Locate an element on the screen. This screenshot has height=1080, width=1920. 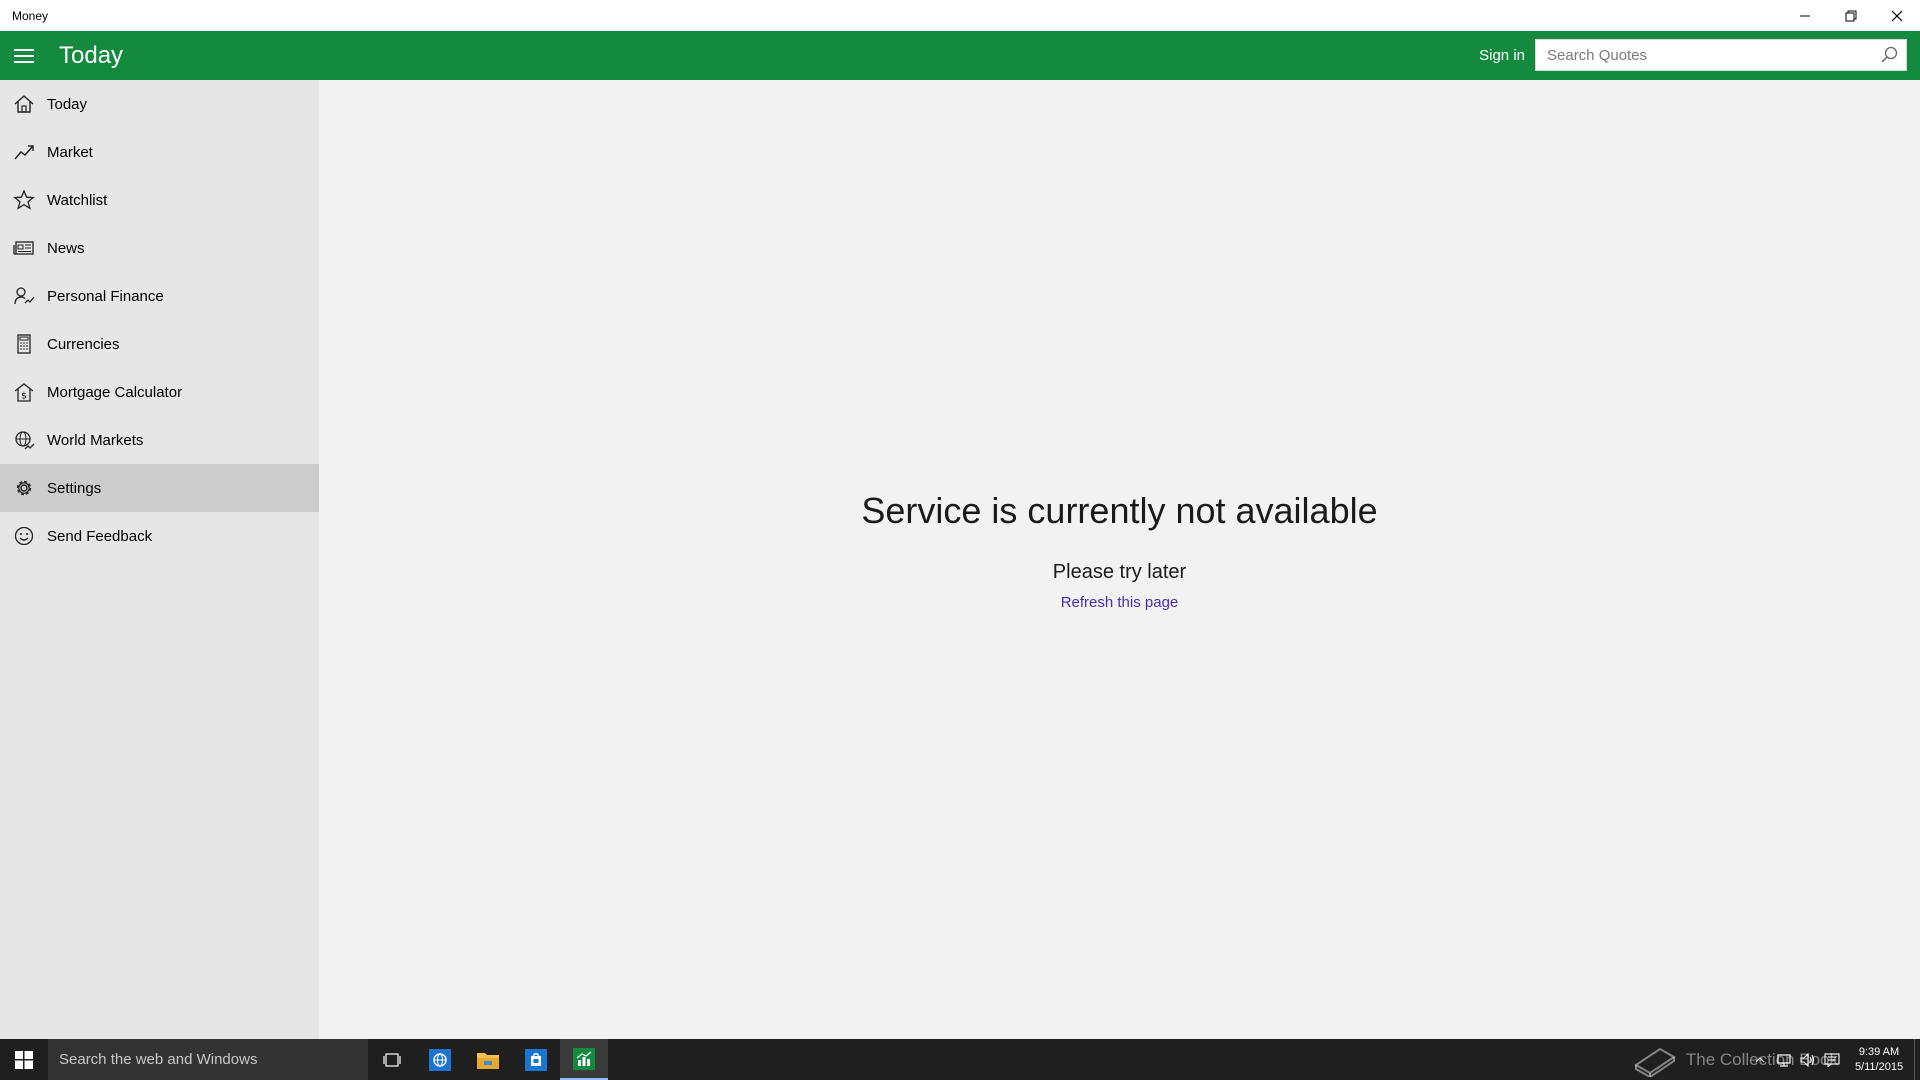
window-controls is located at coordinates (1851, 15).